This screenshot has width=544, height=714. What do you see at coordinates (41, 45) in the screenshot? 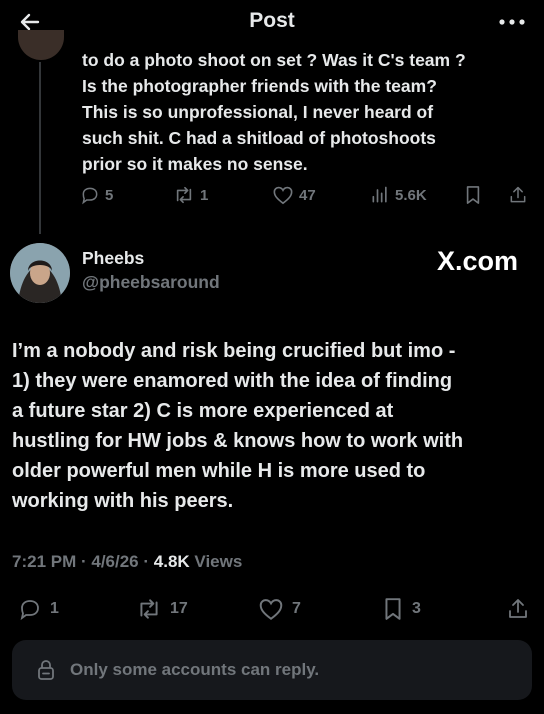
I see `parent-post-avatar` at bounding box center [41, 45].